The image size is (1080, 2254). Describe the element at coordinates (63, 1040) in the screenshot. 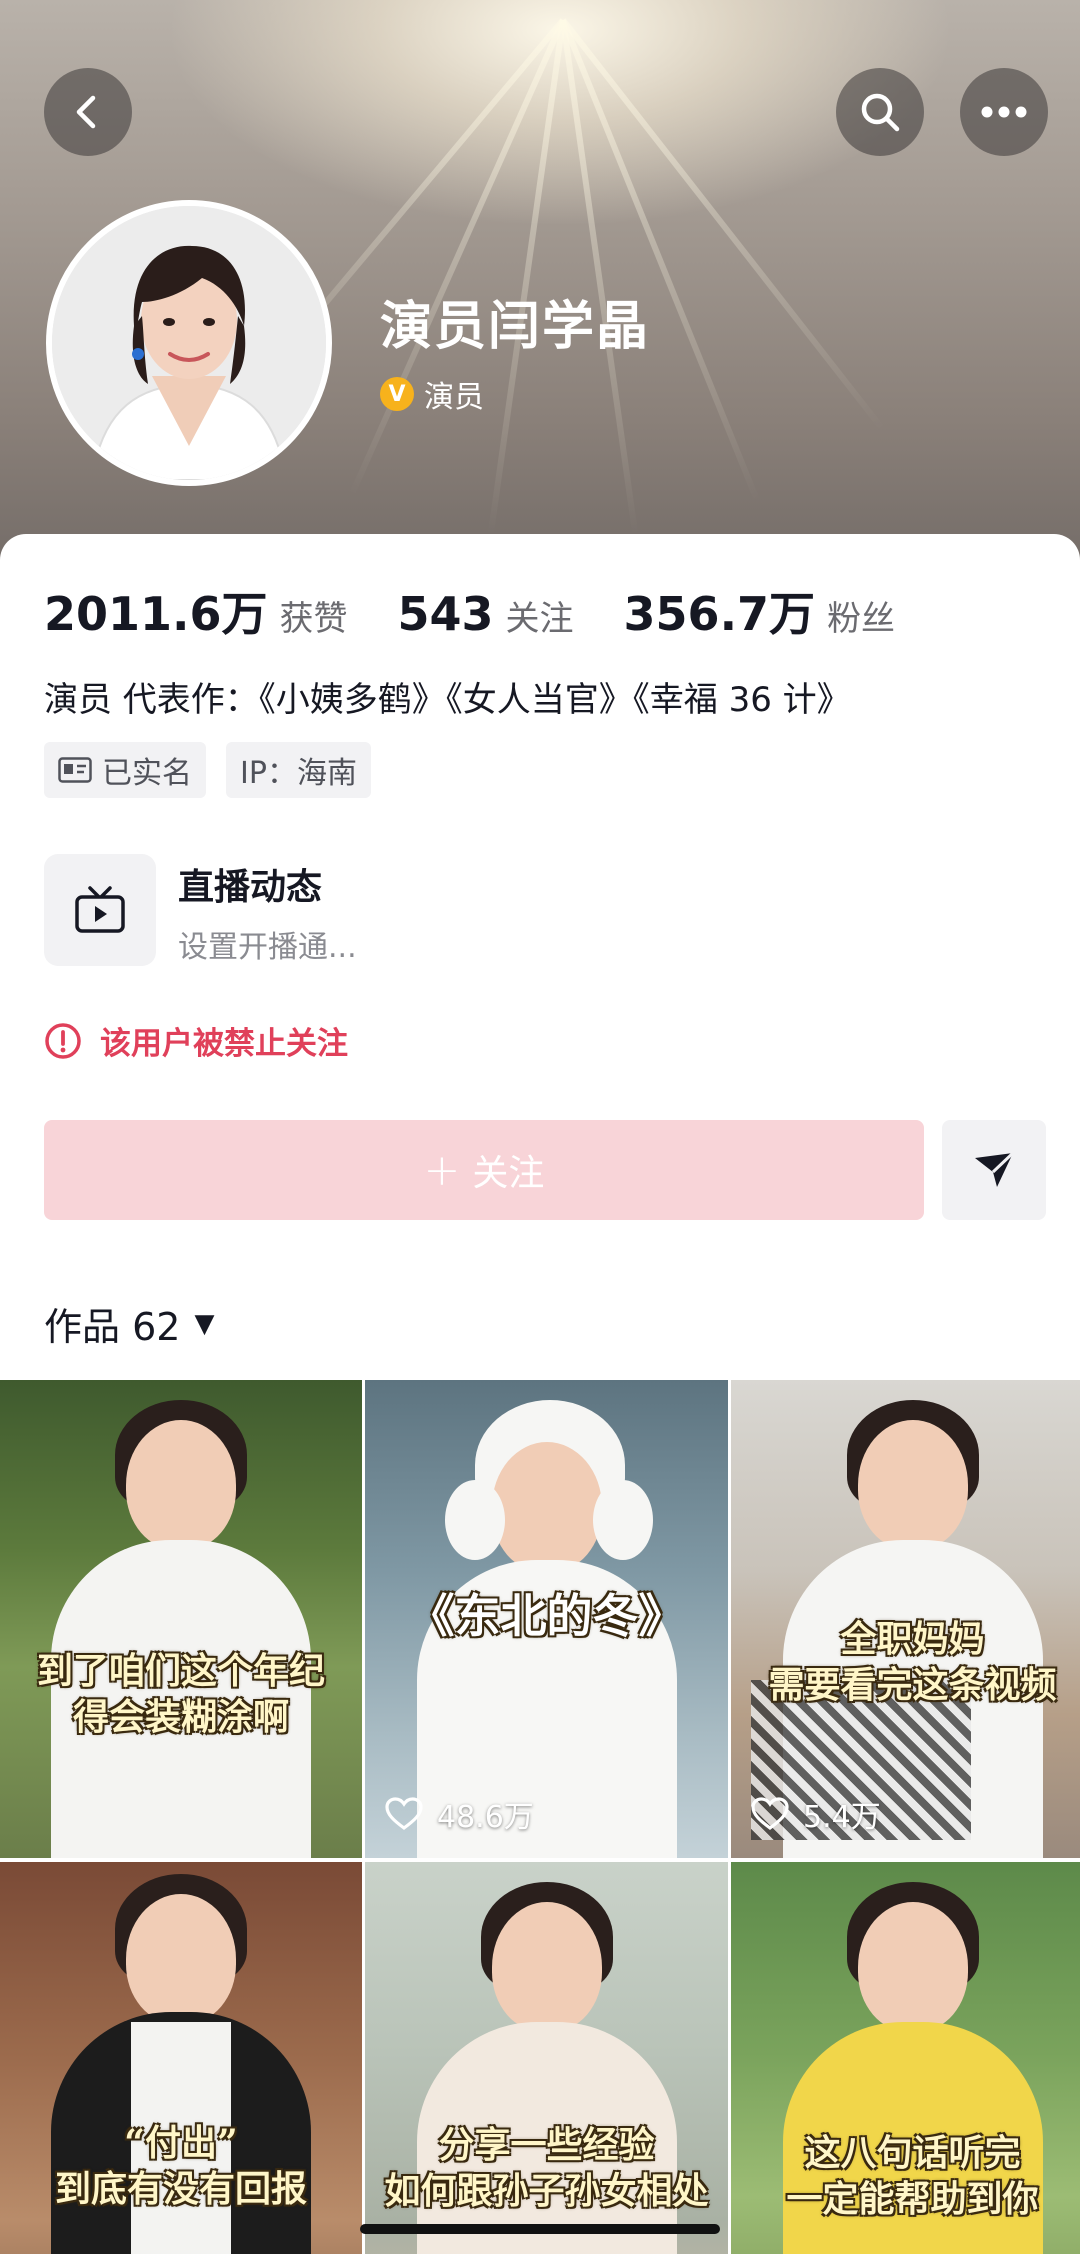

I see `alert-circle-icon` at that location.